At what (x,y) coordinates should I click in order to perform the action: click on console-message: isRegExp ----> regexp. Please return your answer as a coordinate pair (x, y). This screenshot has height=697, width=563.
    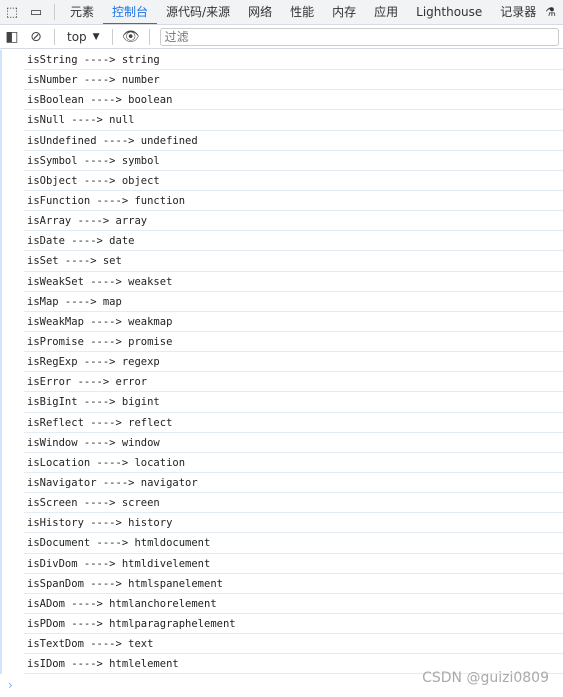
    Looking at the image, I should click on (293, 362).